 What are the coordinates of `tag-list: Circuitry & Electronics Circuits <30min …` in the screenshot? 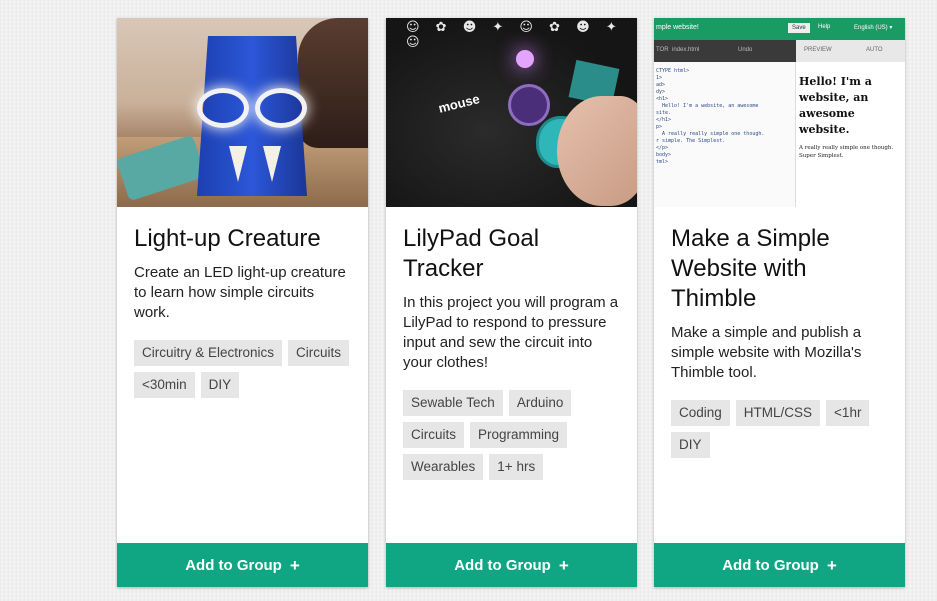 It's located at (242, 369).